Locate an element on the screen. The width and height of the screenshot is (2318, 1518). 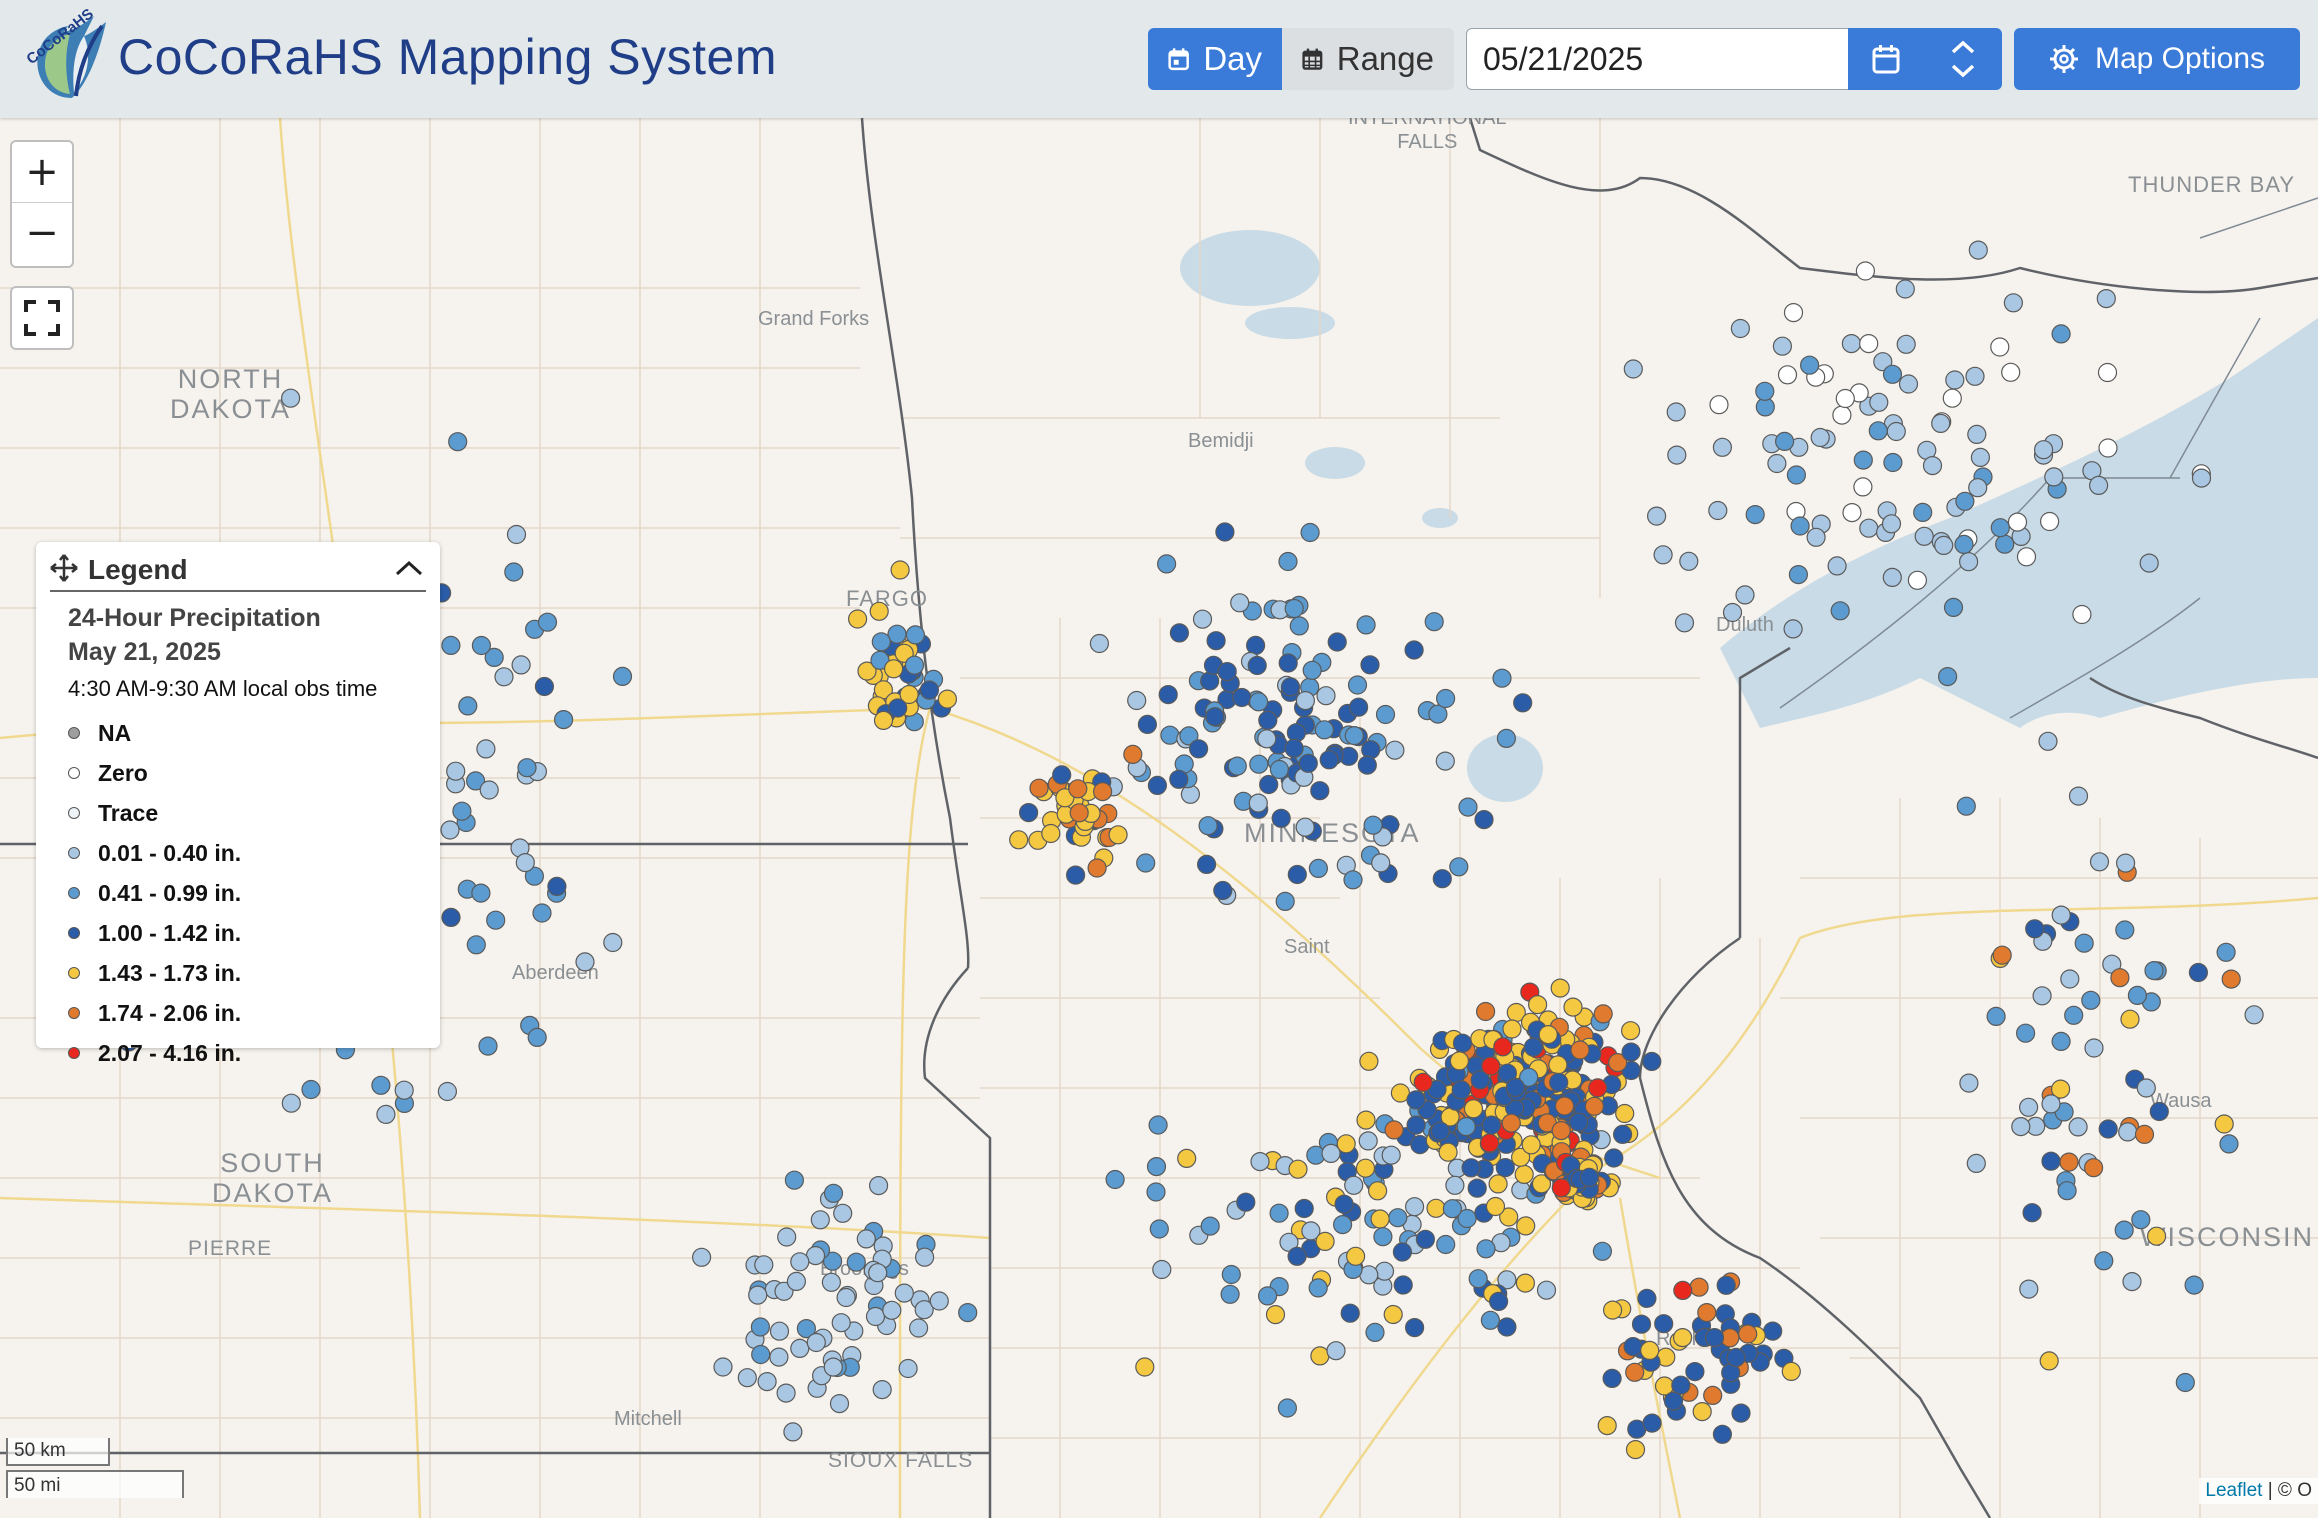
day-button: Day is located at coordinates (1215, 59).